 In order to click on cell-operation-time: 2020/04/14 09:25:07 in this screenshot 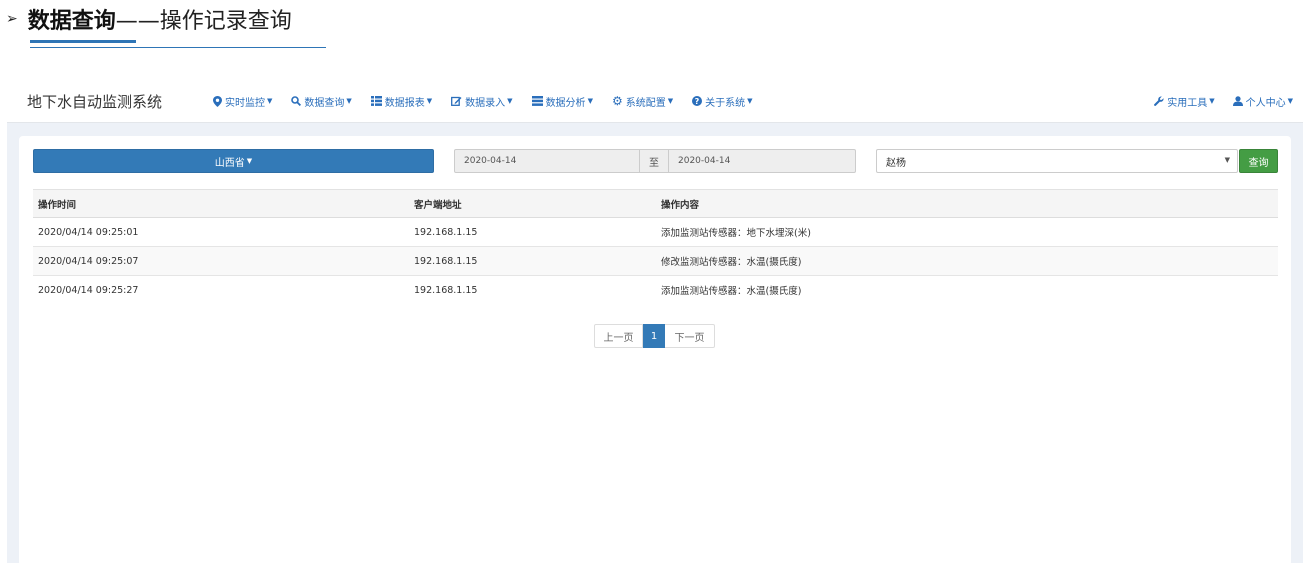, I will do `click(223, 261)`.